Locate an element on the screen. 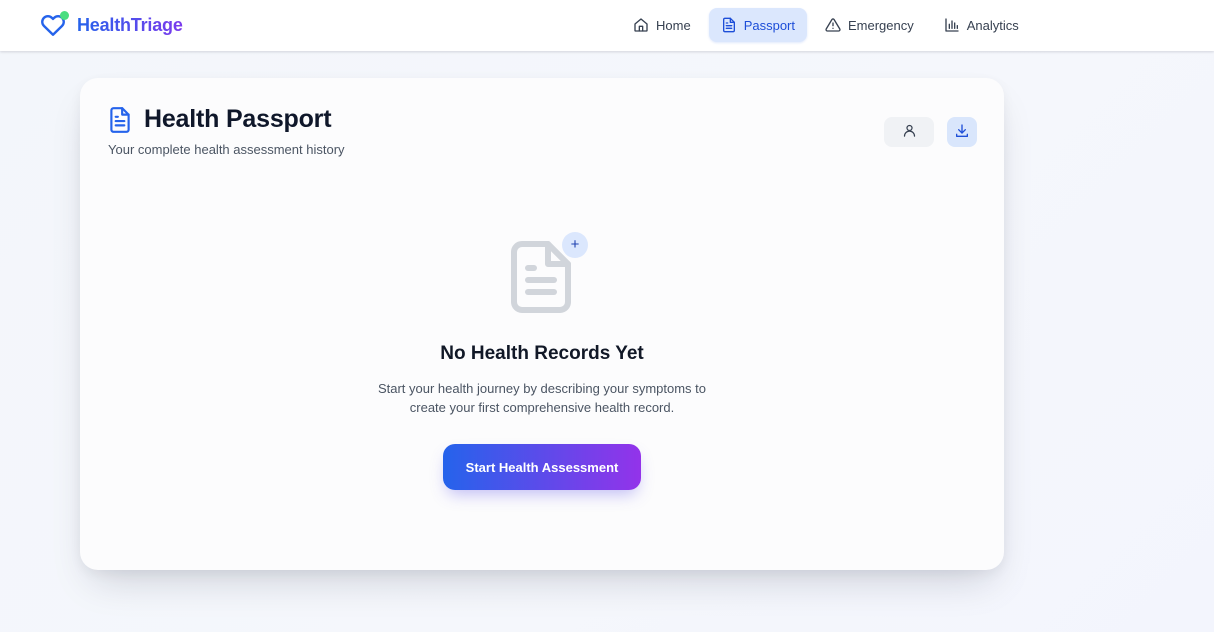 The height and width of the screenshot is (632, 1214). user-icon is located at coordinates (909, 132).